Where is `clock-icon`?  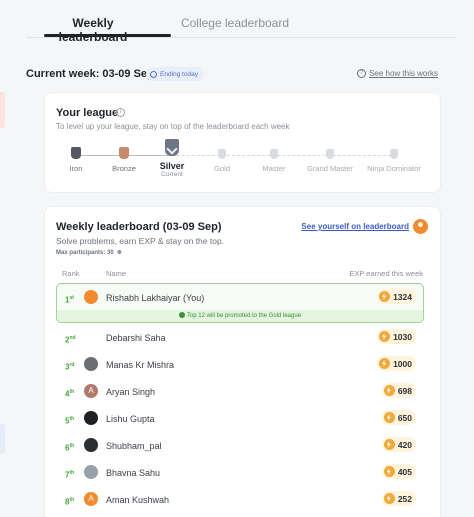 clock-icon is located at coordinates (153, 74).